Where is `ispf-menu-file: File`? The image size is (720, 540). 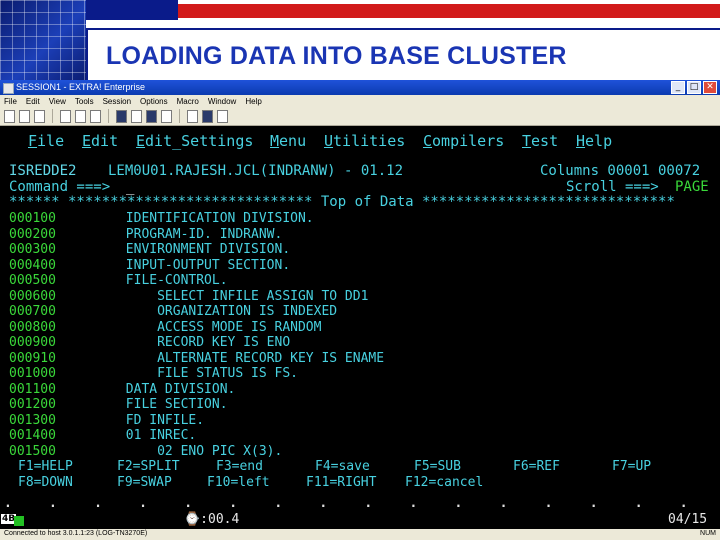
ispf-menu-file: File is located at coordinates (46, 141).